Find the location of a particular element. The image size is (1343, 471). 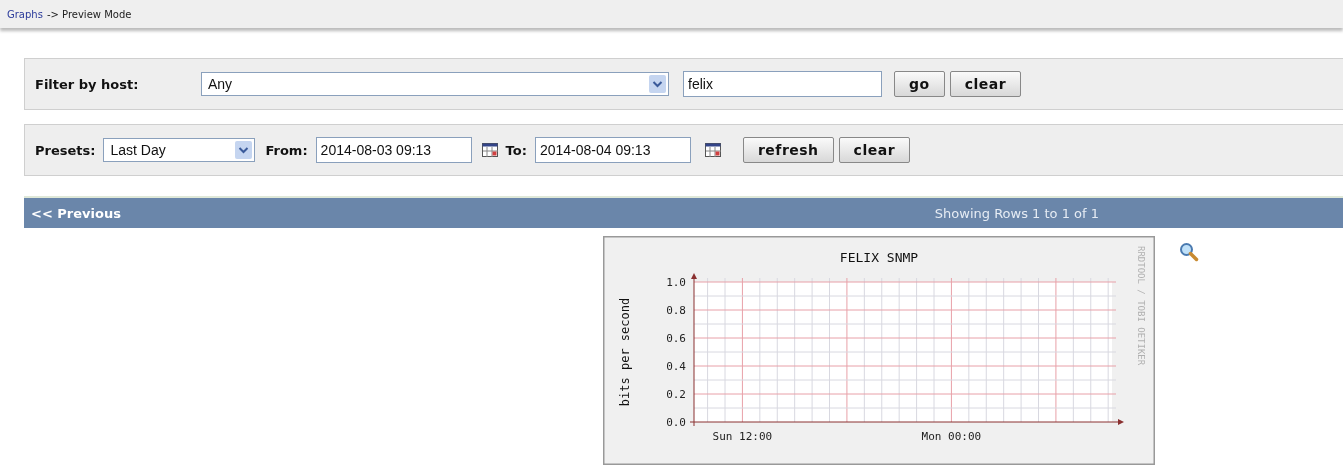

tick-label: 1.0 is located at coordinates (676, 282).